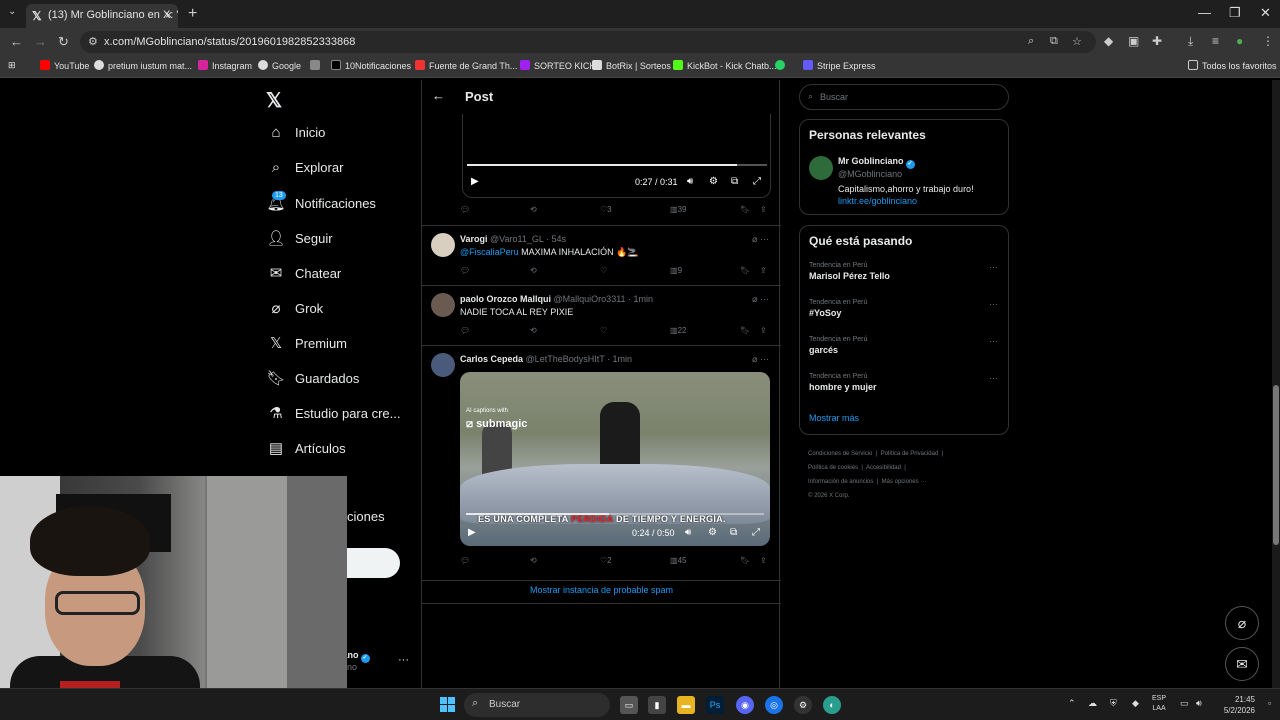  I want to click on profile-avatar-icon: ●, so click(1239, 41).